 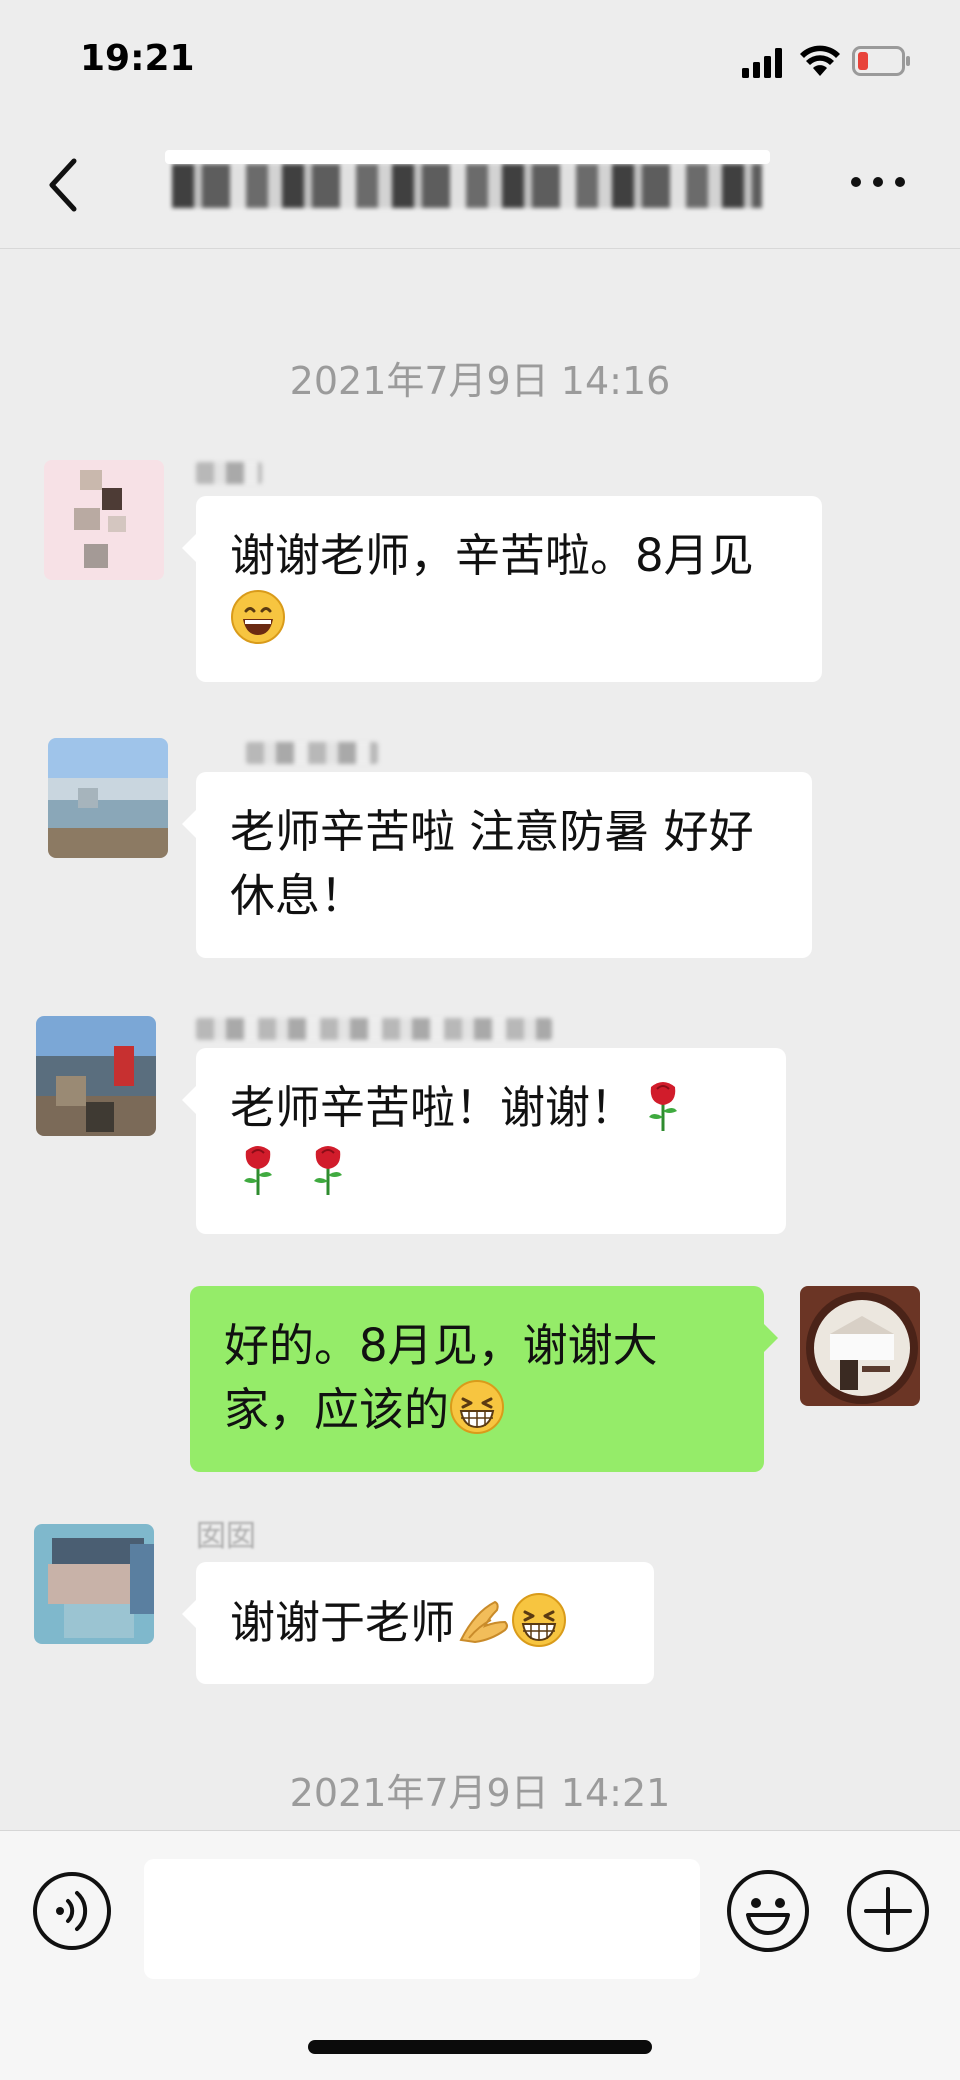 What do you see at coordinates (860, 1346) in the screenshot?
I see `self-avatar` at bounding box center [860, 1346].